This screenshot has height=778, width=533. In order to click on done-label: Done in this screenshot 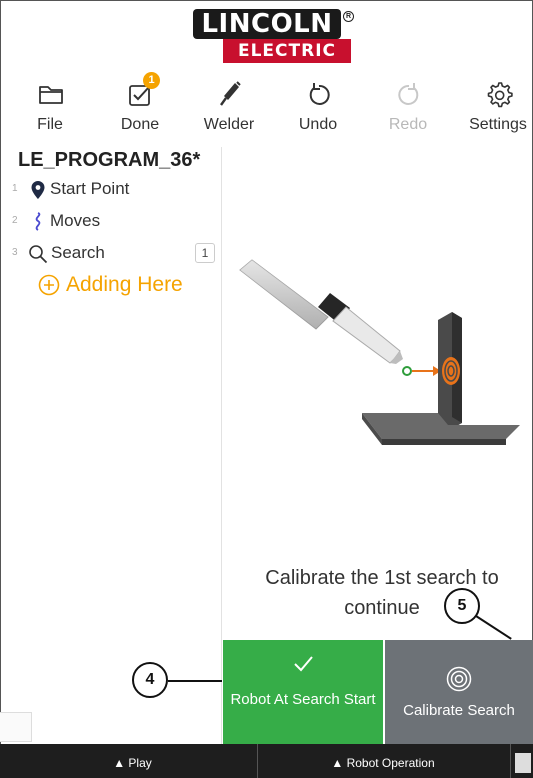, I will do `click(140, 124)`.